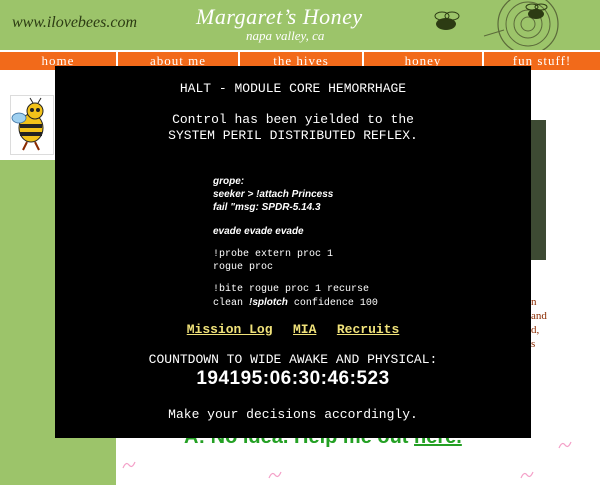 Image resolution: width=600 pixels, height=485 pixels. What do you see at coordinates (285, 35) in the screenshot?
I see `site-subtitle: napa valley, ca` at bounding box center [285, 35].